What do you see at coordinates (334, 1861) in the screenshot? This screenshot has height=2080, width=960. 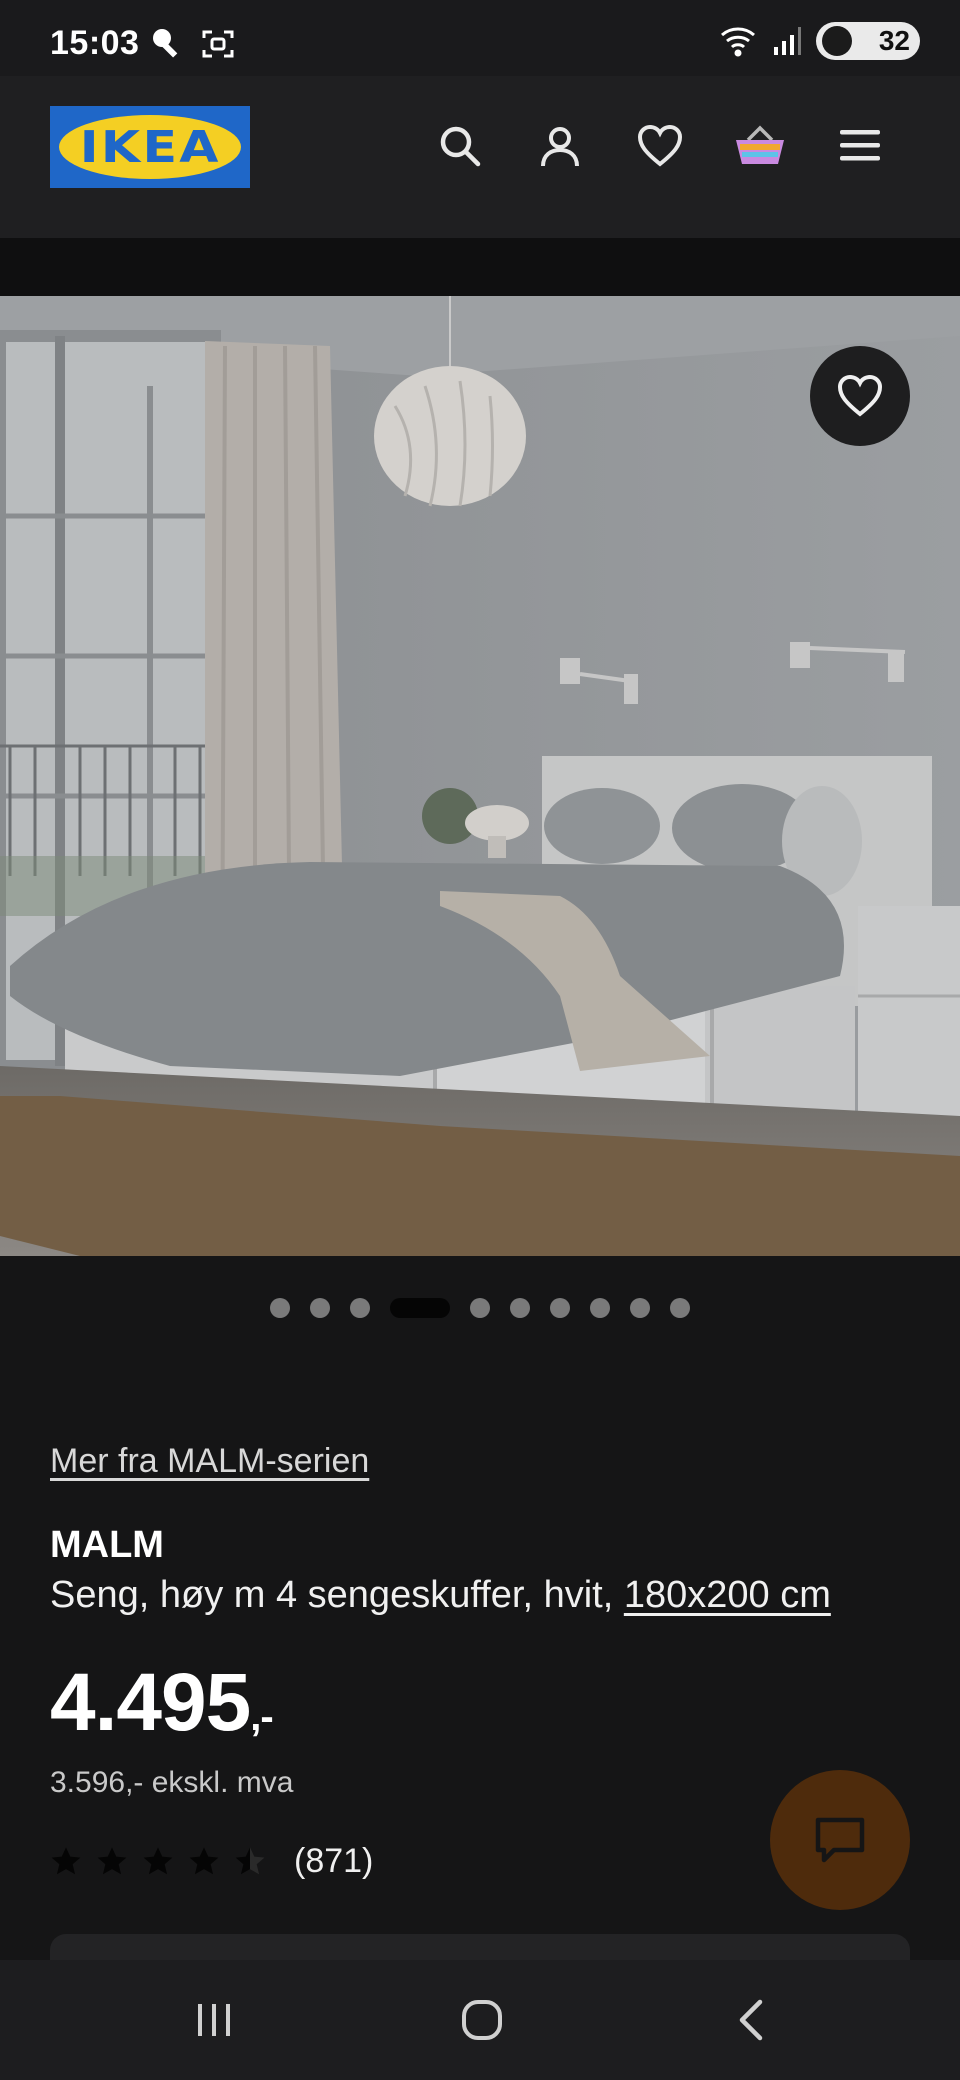 I see `rating-count: (871)` at bounding box center [334, 1861].